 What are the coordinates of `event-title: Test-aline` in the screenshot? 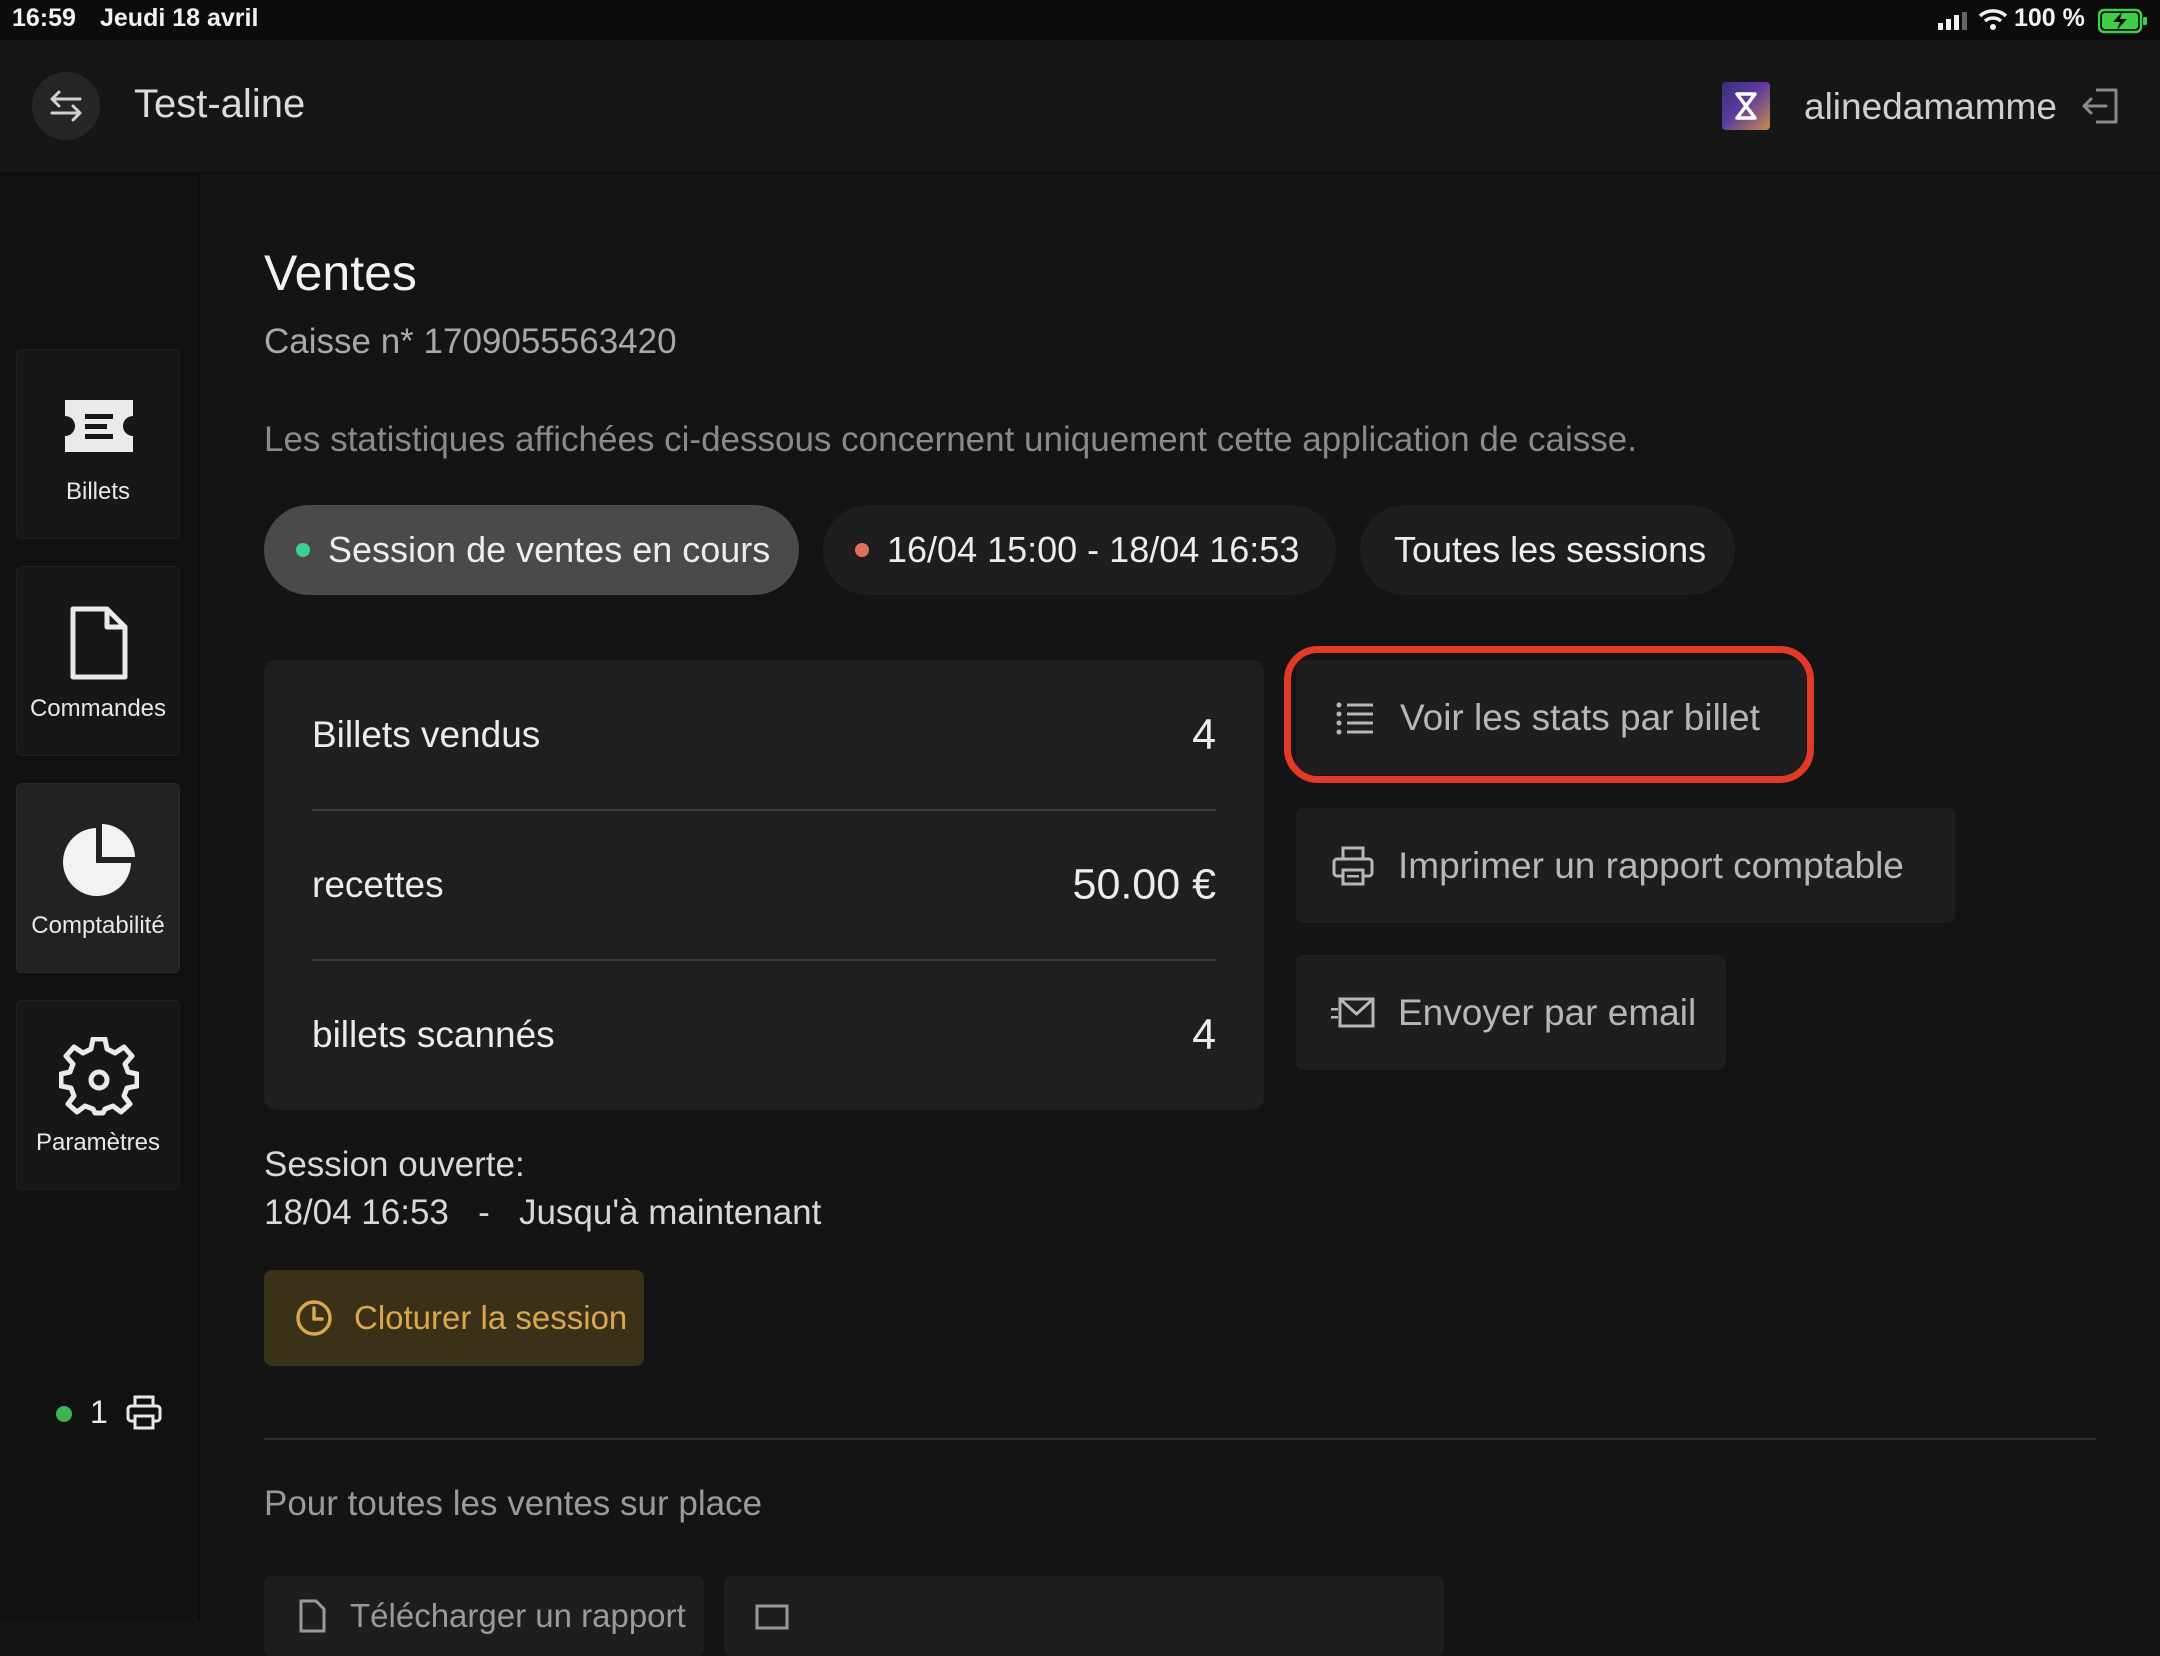 It's located at (220, 104).